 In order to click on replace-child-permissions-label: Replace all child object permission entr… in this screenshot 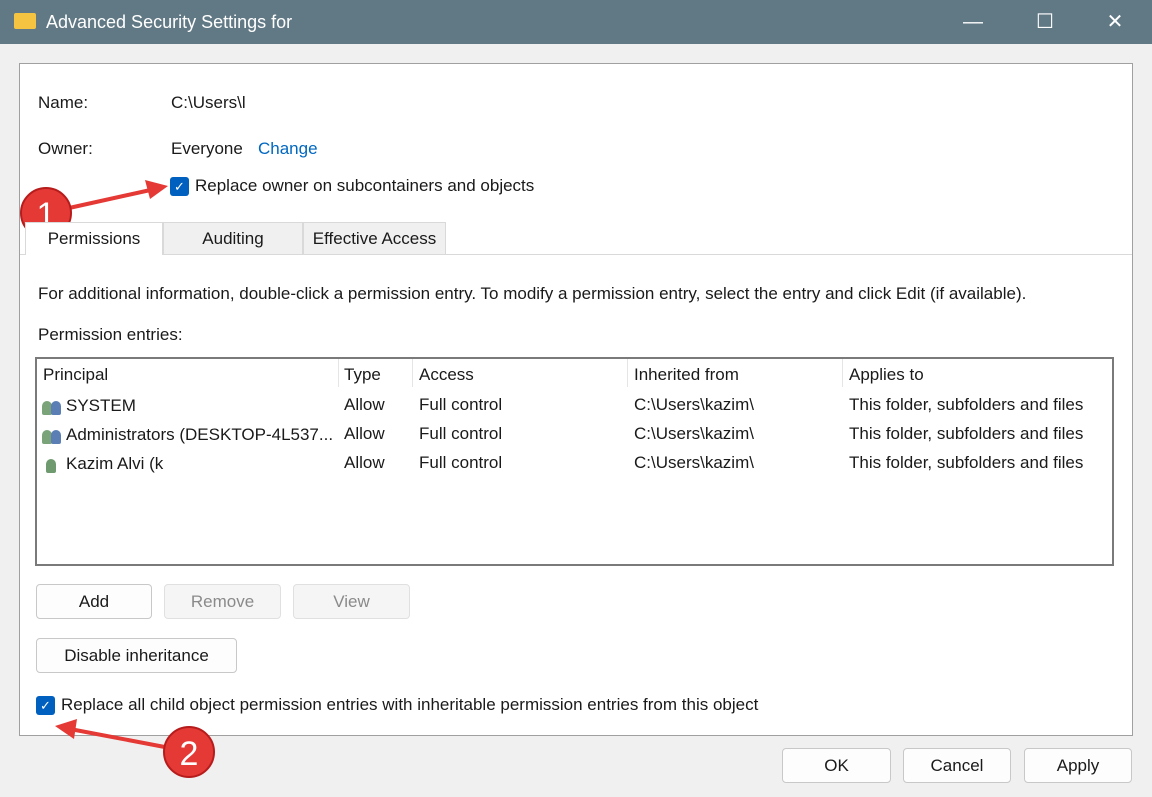, I will do `click(410, 704)`.